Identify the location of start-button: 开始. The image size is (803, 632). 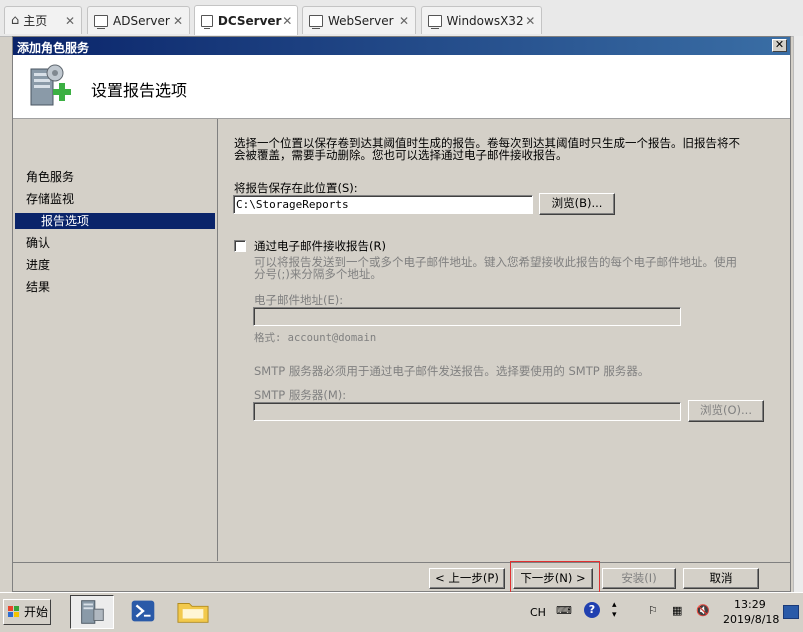
(27, 612).